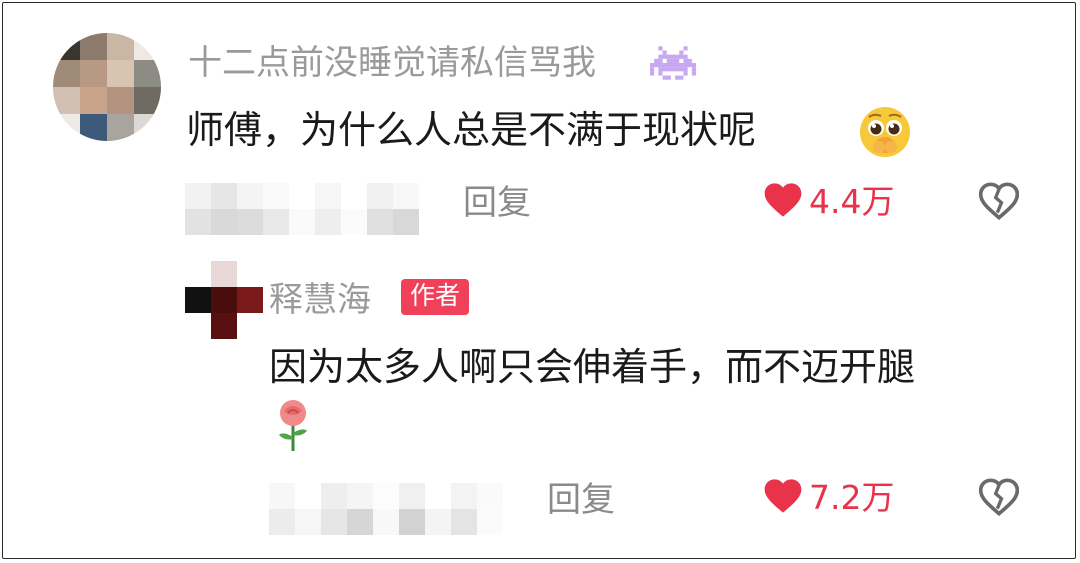 This screenshot has width=1080, height=563. I want to click on reply-text: 因为太多人啊只会伸着手，而不迈开腿, so click(592, 367).